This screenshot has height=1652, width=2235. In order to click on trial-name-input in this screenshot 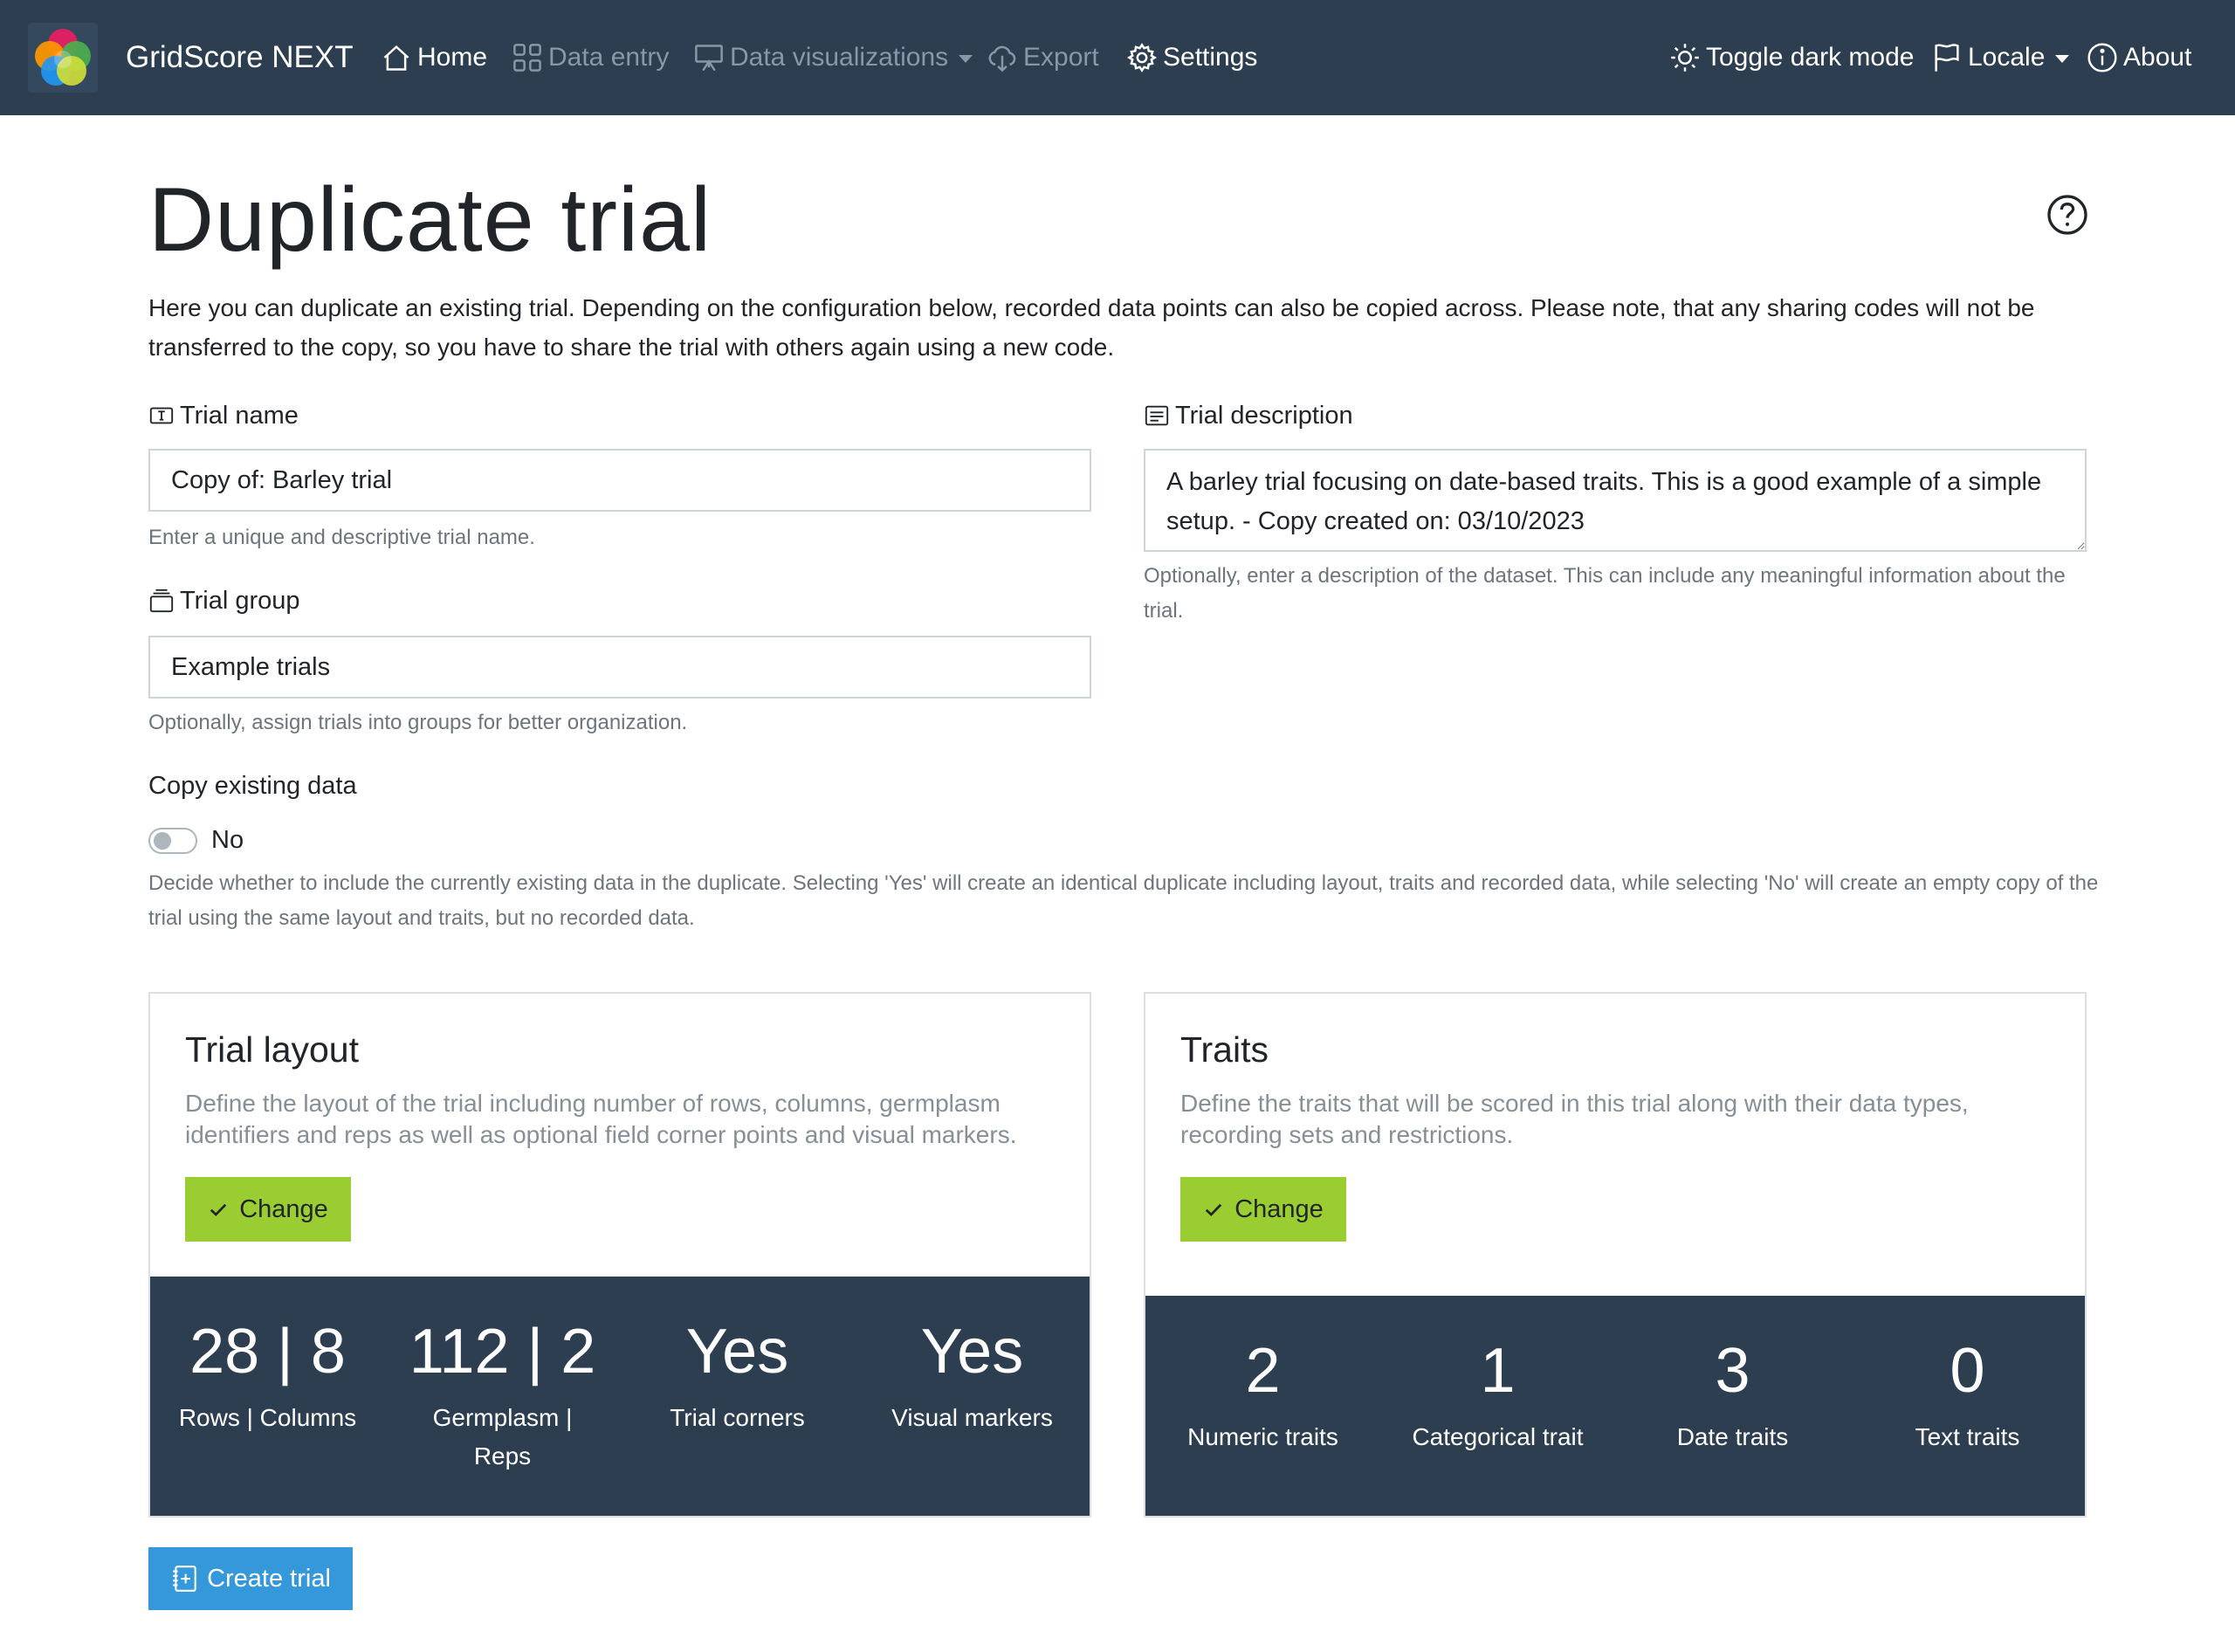, I will do `click(619, 480)`.